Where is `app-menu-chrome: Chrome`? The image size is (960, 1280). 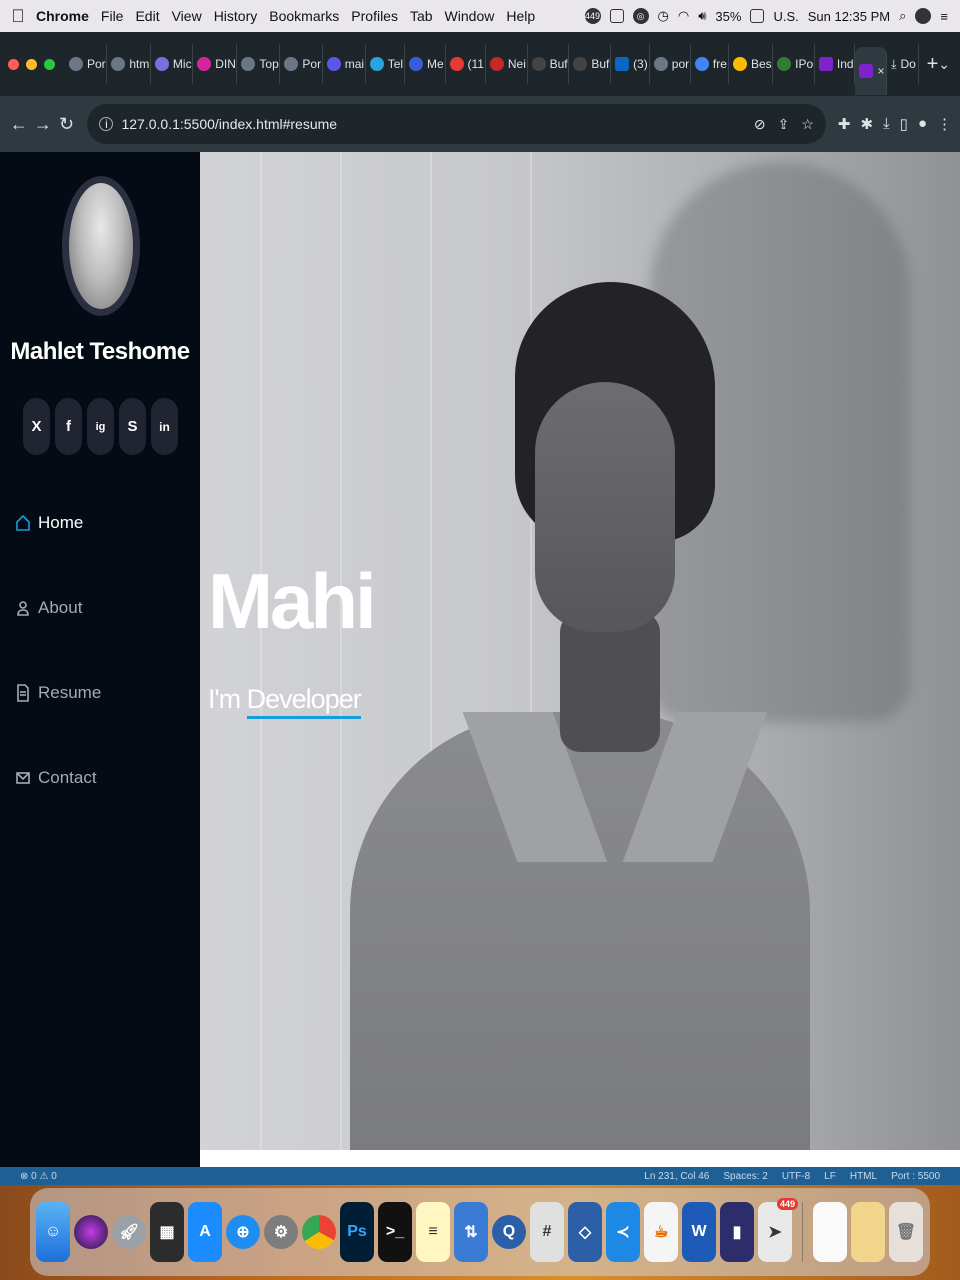 app-menu-chrome: Chrome is located at coordinates (62, 16).